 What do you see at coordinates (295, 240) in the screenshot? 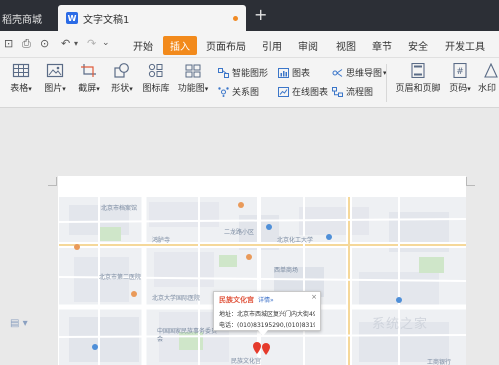
I see `map-label: 北京化工大学` at bounding box center [295, 240].